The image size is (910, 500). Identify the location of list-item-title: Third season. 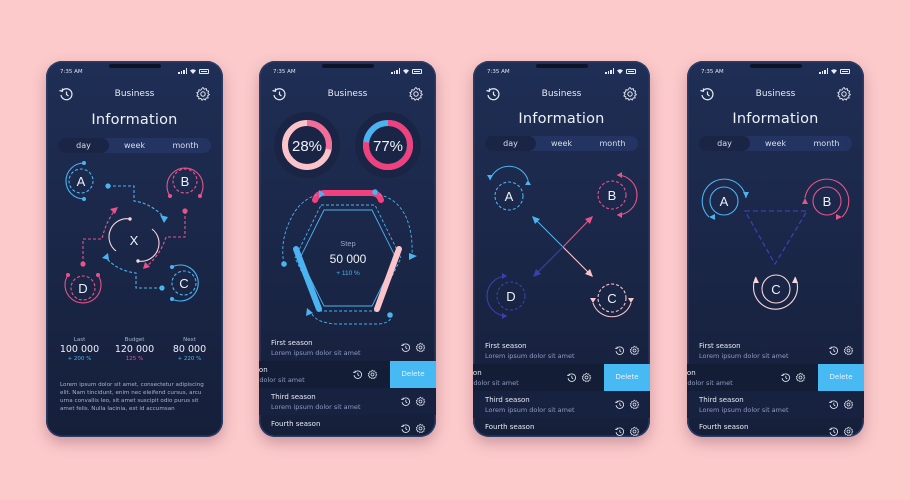
(721, 400).